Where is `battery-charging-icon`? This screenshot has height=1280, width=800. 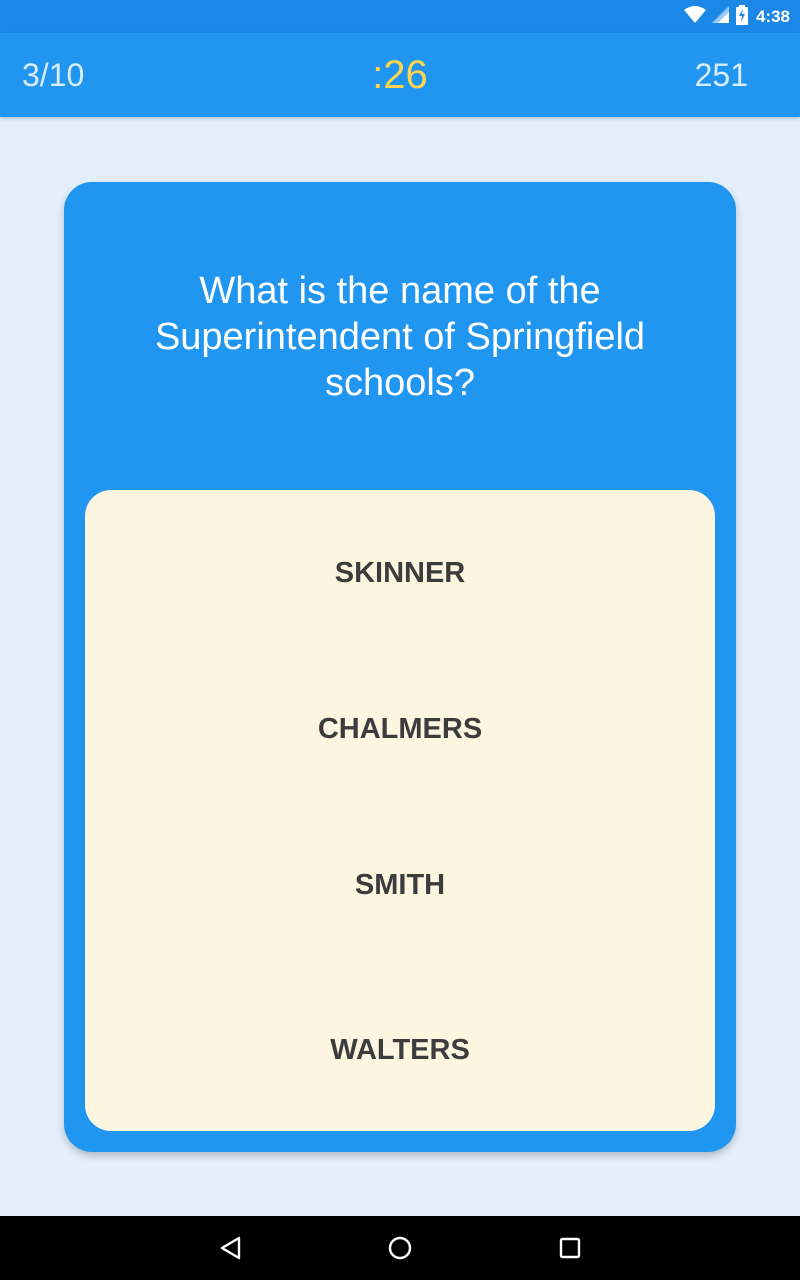
battery-charging-icon is located at coordinates (741, 17).